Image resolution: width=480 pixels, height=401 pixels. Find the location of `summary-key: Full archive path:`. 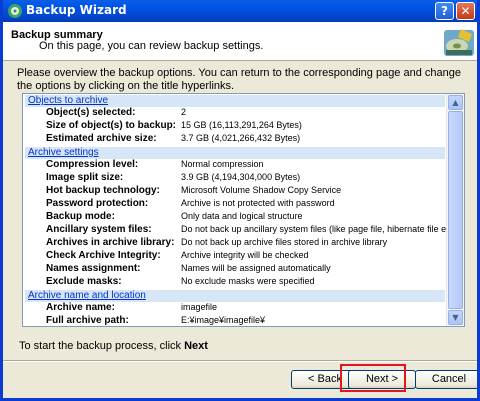

summary-key: Full archive path: is located at coordinates (87, 320).